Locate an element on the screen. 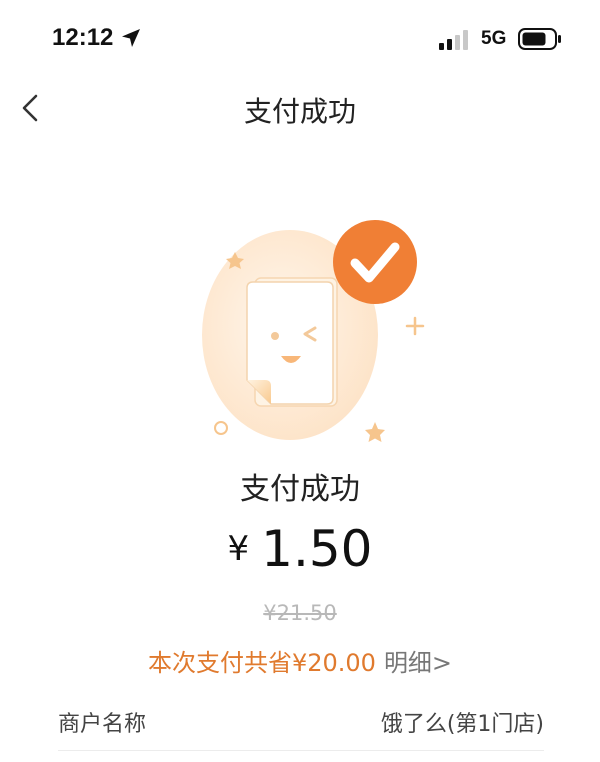 This screenshot has width=600, height=762. status-bar: 12:12 5G is located at coordinates (300, 40).